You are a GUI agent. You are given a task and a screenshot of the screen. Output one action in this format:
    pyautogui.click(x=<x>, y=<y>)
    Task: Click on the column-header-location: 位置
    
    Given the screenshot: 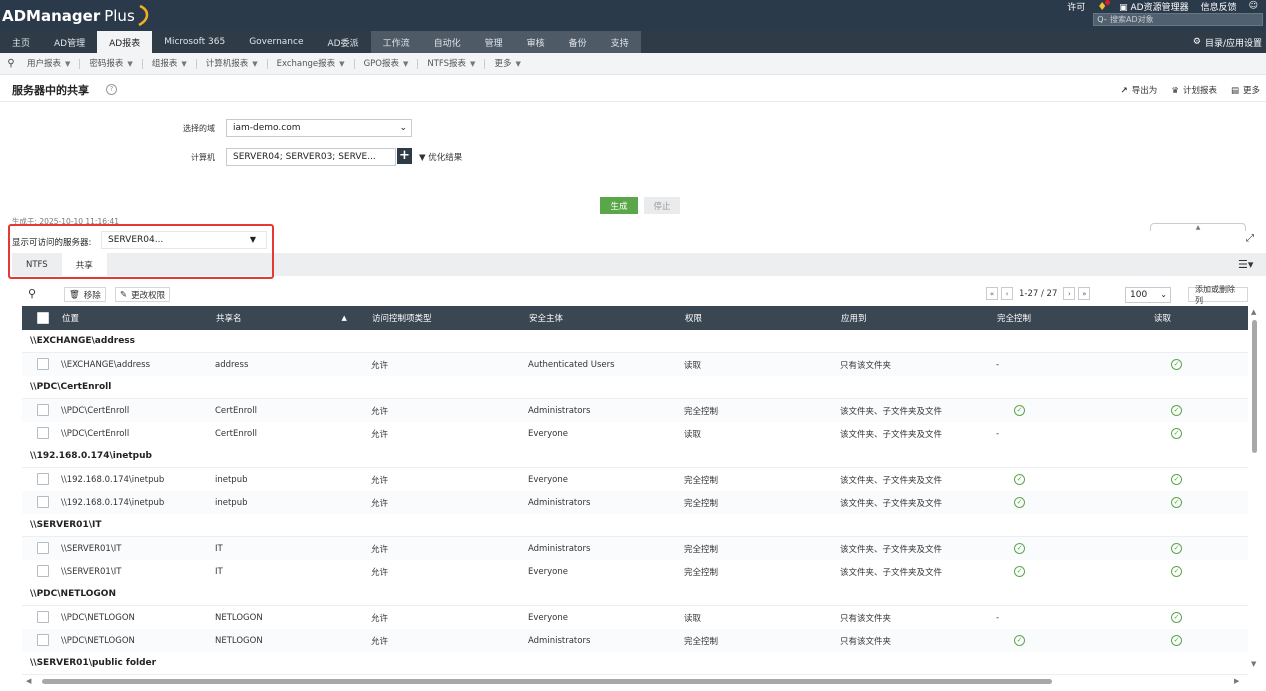 What is the action you would take?
    pyautogui.click(x=70, y=318)
    